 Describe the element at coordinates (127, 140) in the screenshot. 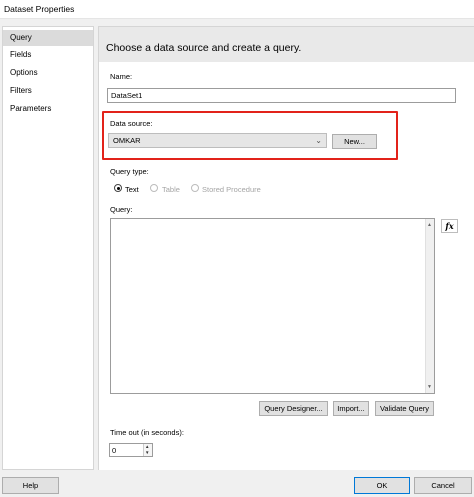

I see `datasource-value: OMKAR` at that location.